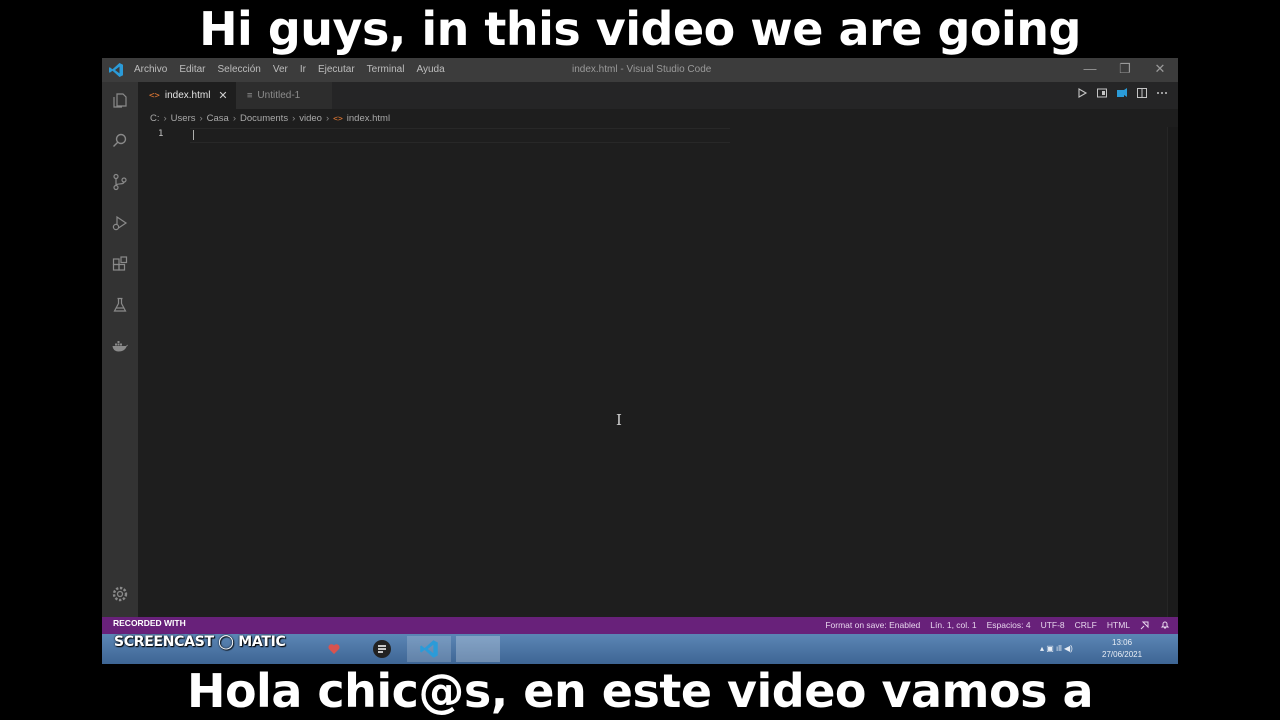  What do you see at coordinates (120, 346) in the screenshot?
I see `docker-icon` at bounding box center [120, 346].